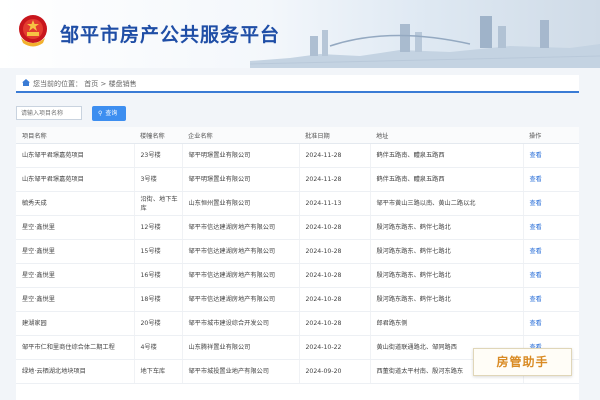  I want to click on breadcrumb: 您当前的位置： 首页 > 楼盘销售, so click(297, 84).